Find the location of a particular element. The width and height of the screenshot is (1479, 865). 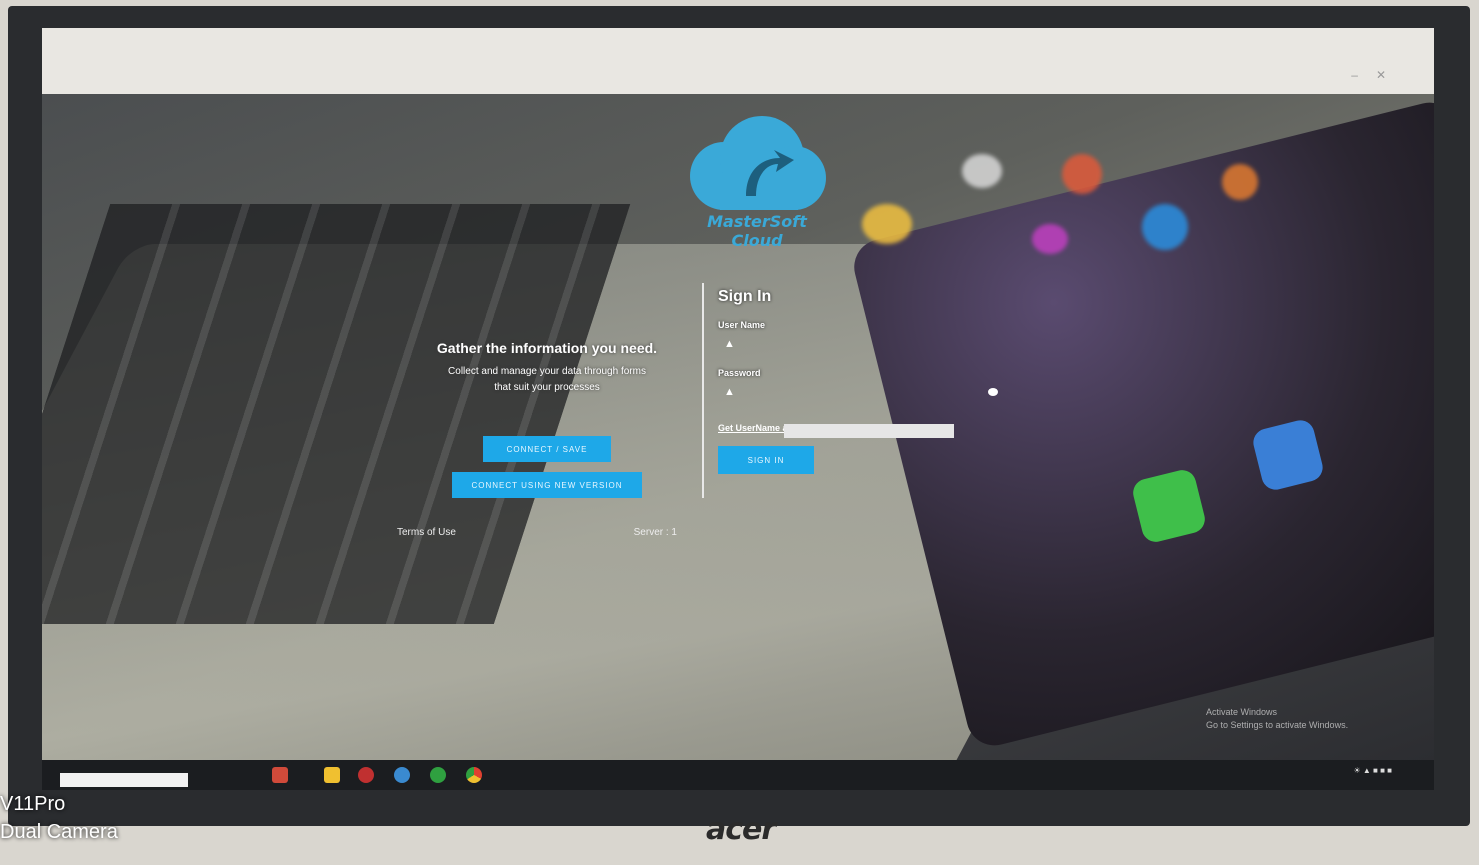

user-icon: ▲ is located at coordinates (729, 344).